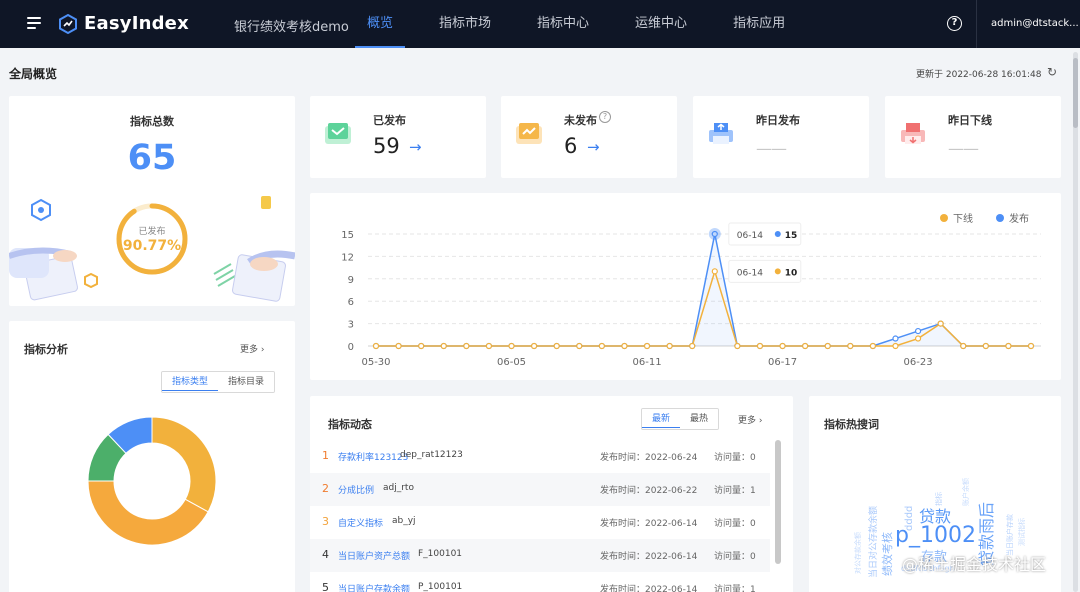 Image resolution: width=1080 pixels, height=592 pixels. What do you see at coordinates (291, 25) in the screenshot?
I see `project-selector: 银行绩效考核demo` at bounding box center [291, 25].